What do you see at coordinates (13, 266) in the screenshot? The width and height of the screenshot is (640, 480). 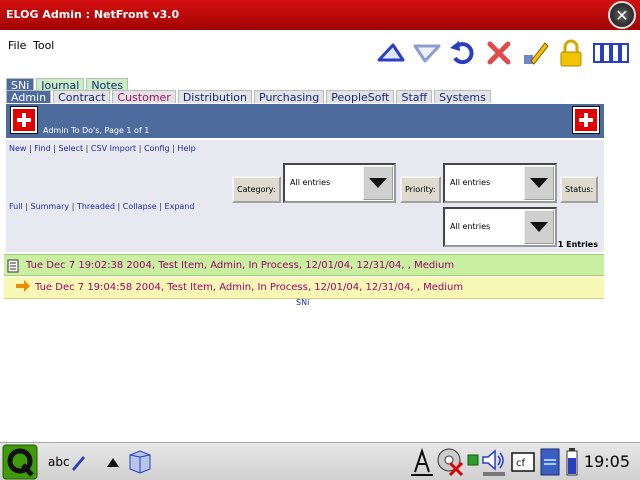 I see `document-icon` at bounding box center [13, 266].